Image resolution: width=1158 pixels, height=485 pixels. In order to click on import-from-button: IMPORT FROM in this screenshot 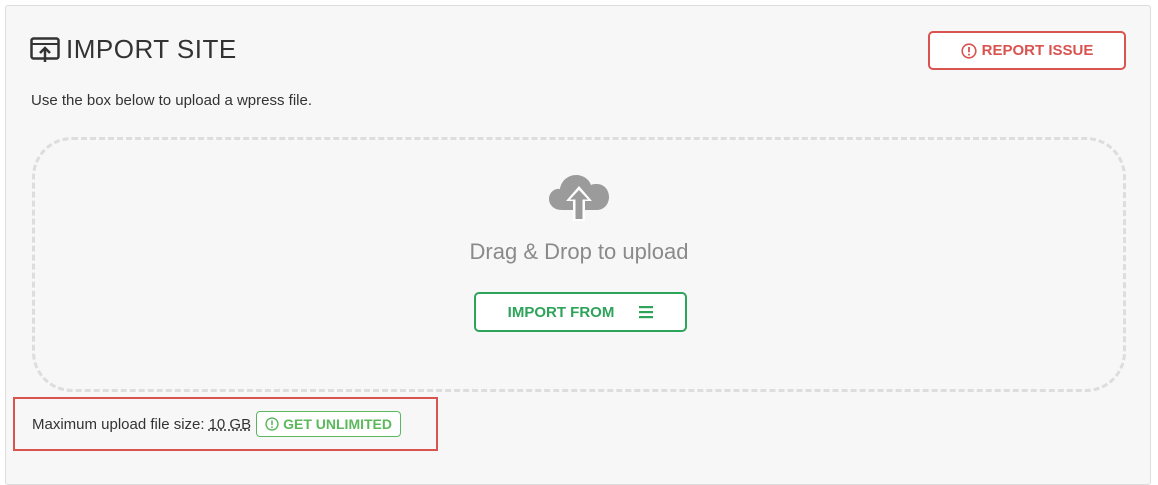, I will do `click(580, 312)`.